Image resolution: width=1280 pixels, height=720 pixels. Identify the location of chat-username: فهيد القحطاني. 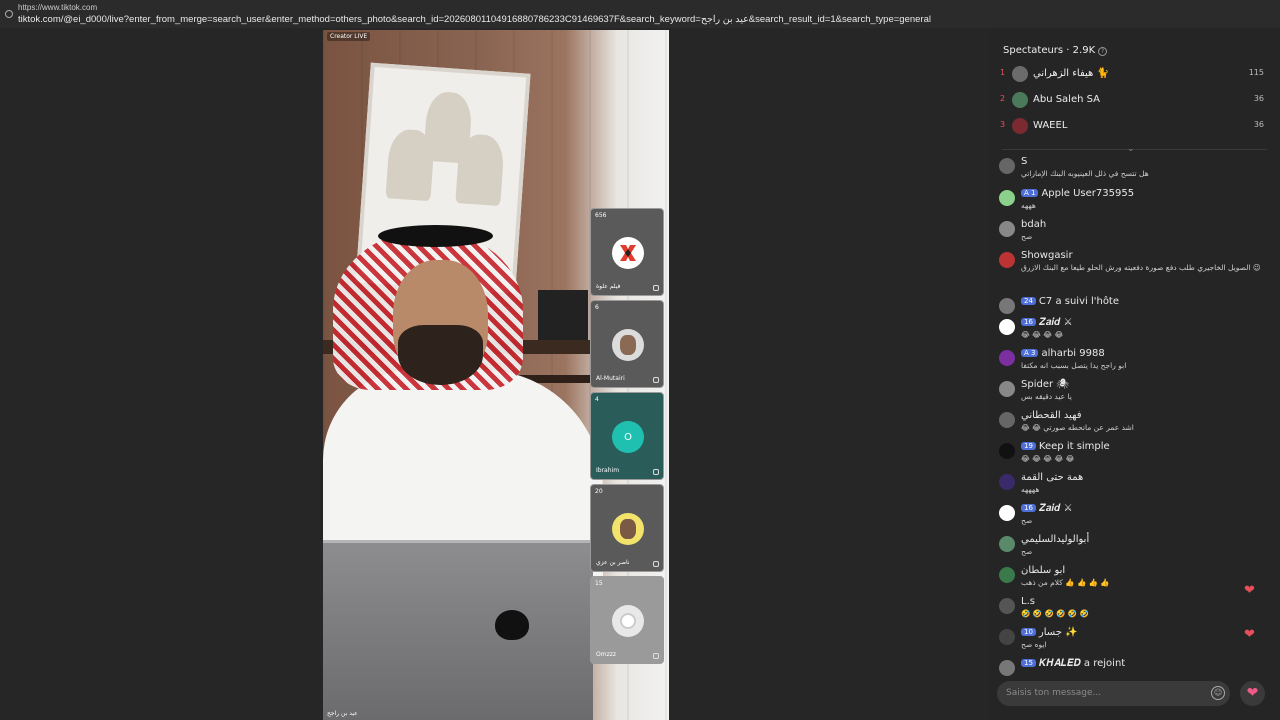
(1051, 415).